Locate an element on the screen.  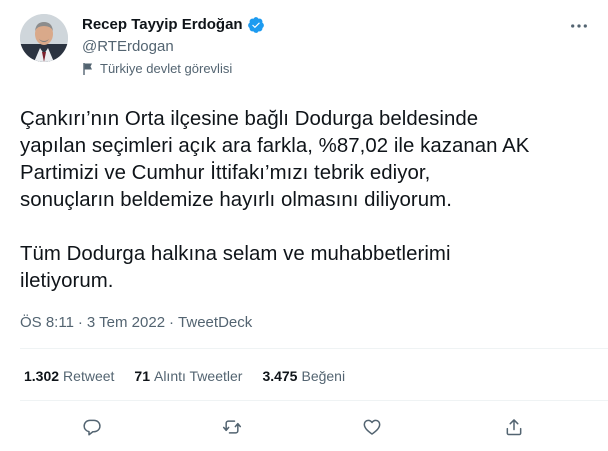
avatar is located at coordinates (44, 38).